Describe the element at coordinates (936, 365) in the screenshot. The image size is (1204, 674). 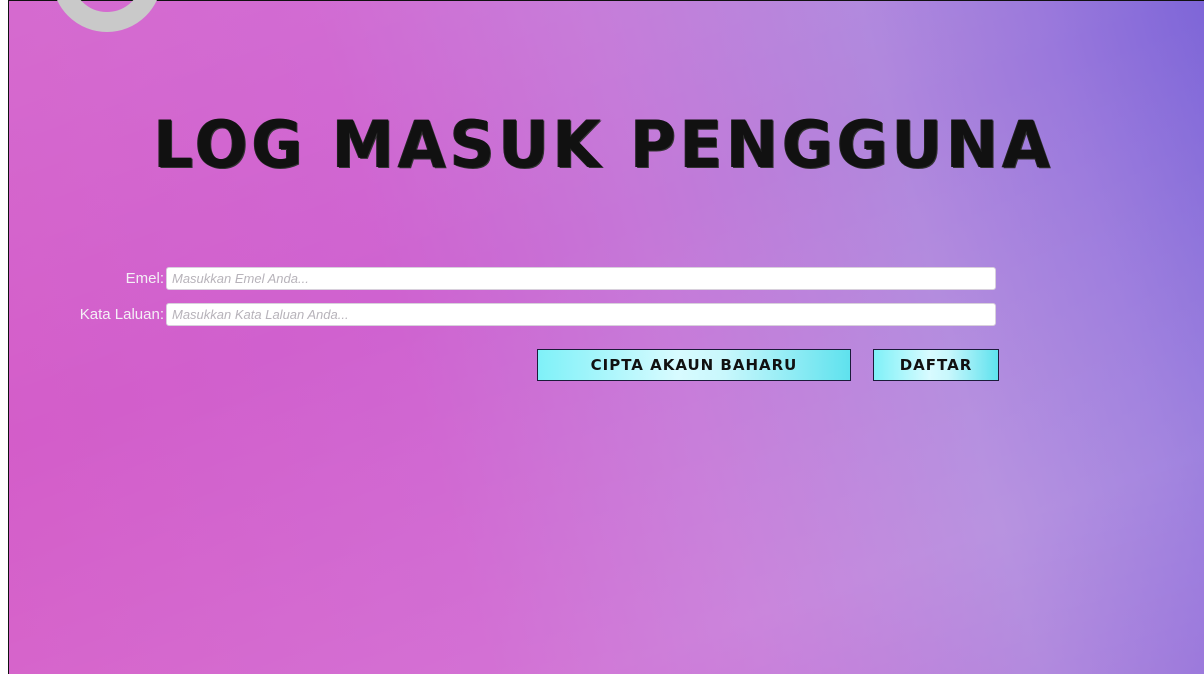
I see `register-button: DAFTAR` at that location.